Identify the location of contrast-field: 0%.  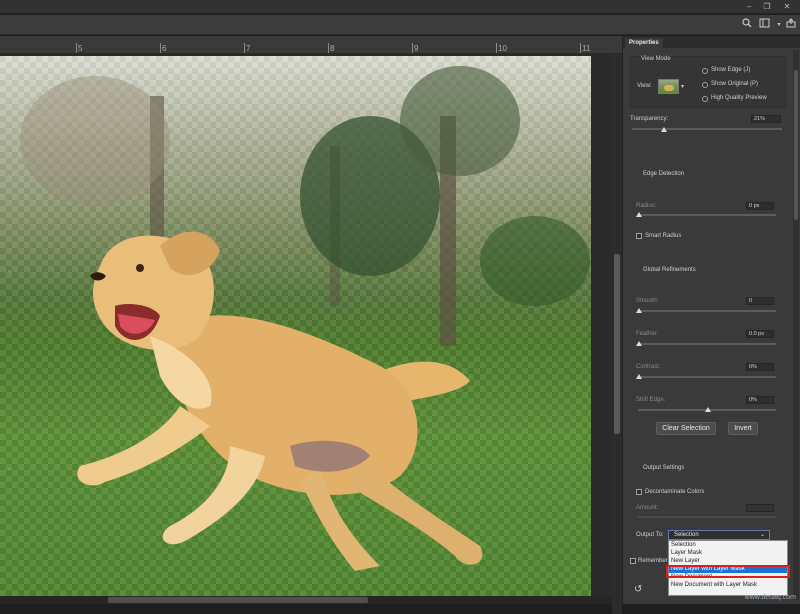
(760, 367).